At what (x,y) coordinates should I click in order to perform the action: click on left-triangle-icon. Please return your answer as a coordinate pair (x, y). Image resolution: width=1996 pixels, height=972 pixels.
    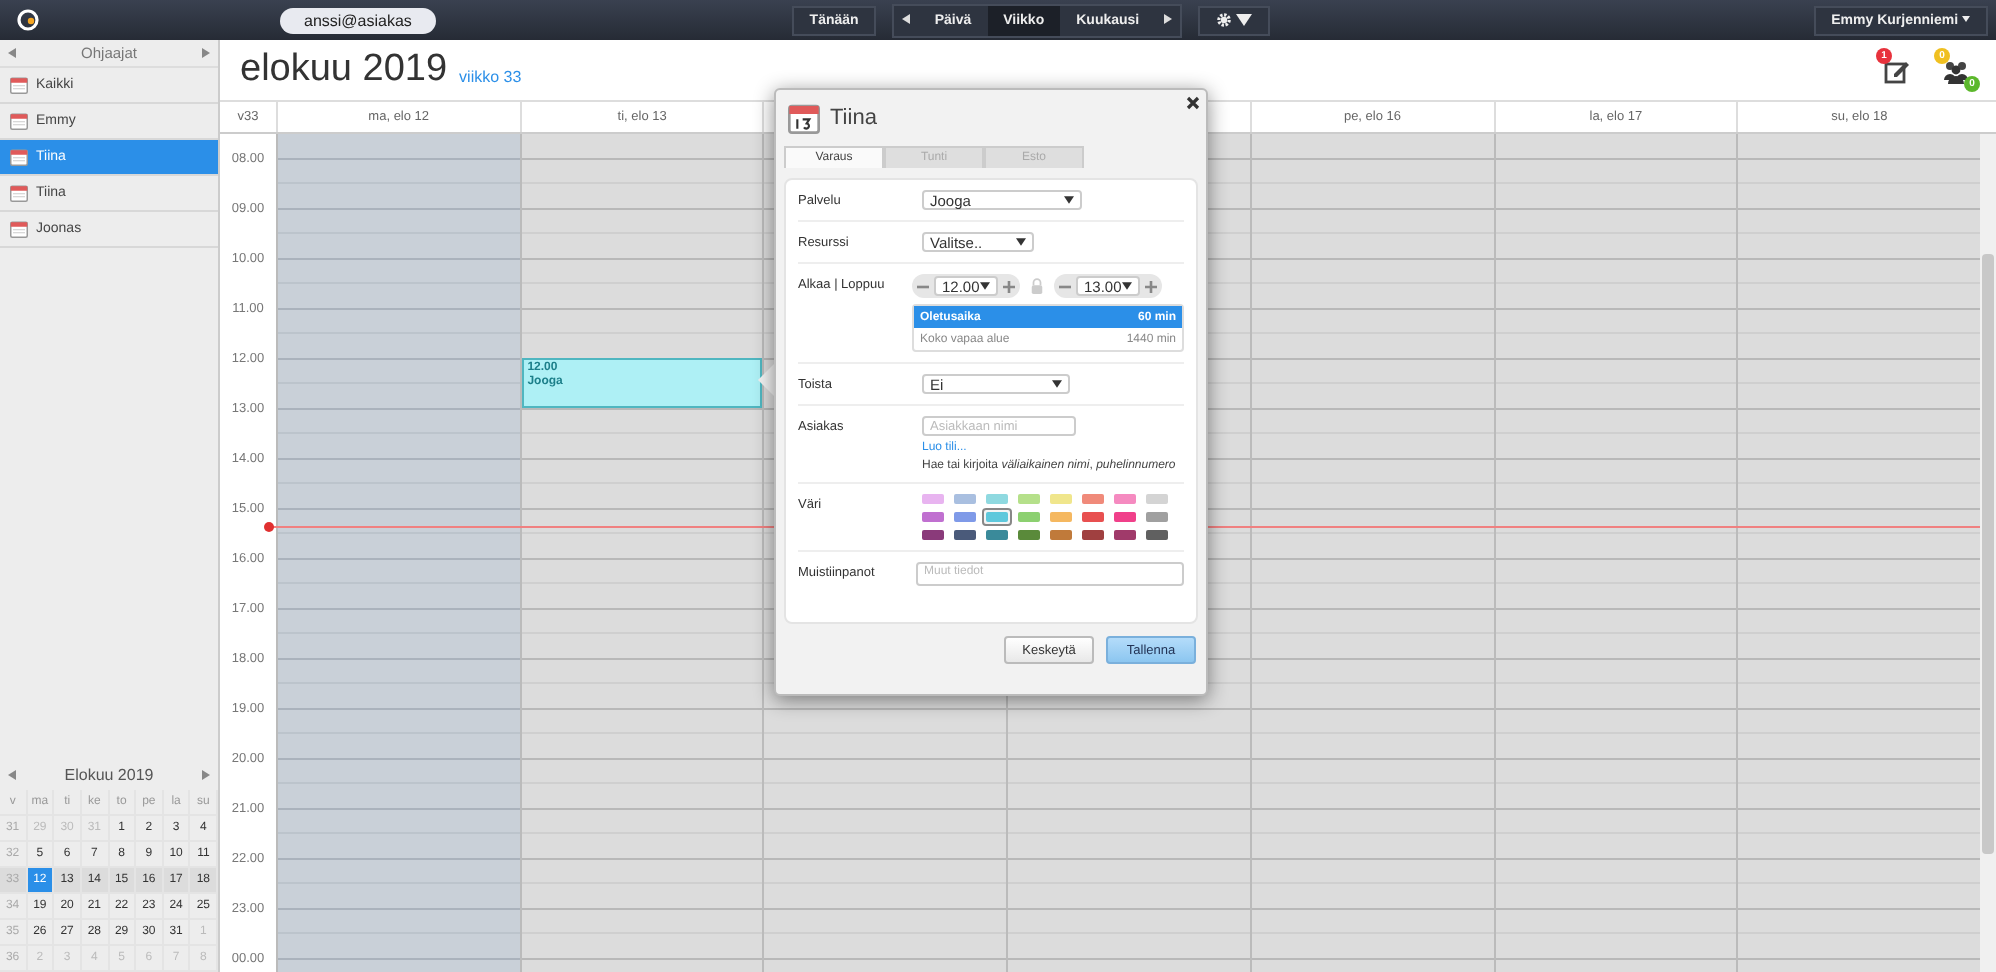
    Looking at the image, I should click on (906, 18).